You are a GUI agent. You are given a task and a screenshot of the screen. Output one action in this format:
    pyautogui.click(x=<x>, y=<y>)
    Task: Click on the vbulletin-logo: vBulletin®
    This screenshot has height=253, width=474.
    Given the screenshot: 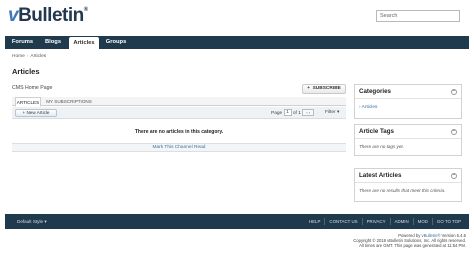 What is the action you would take?
    pyautogui.click(x=48, y=16)
    